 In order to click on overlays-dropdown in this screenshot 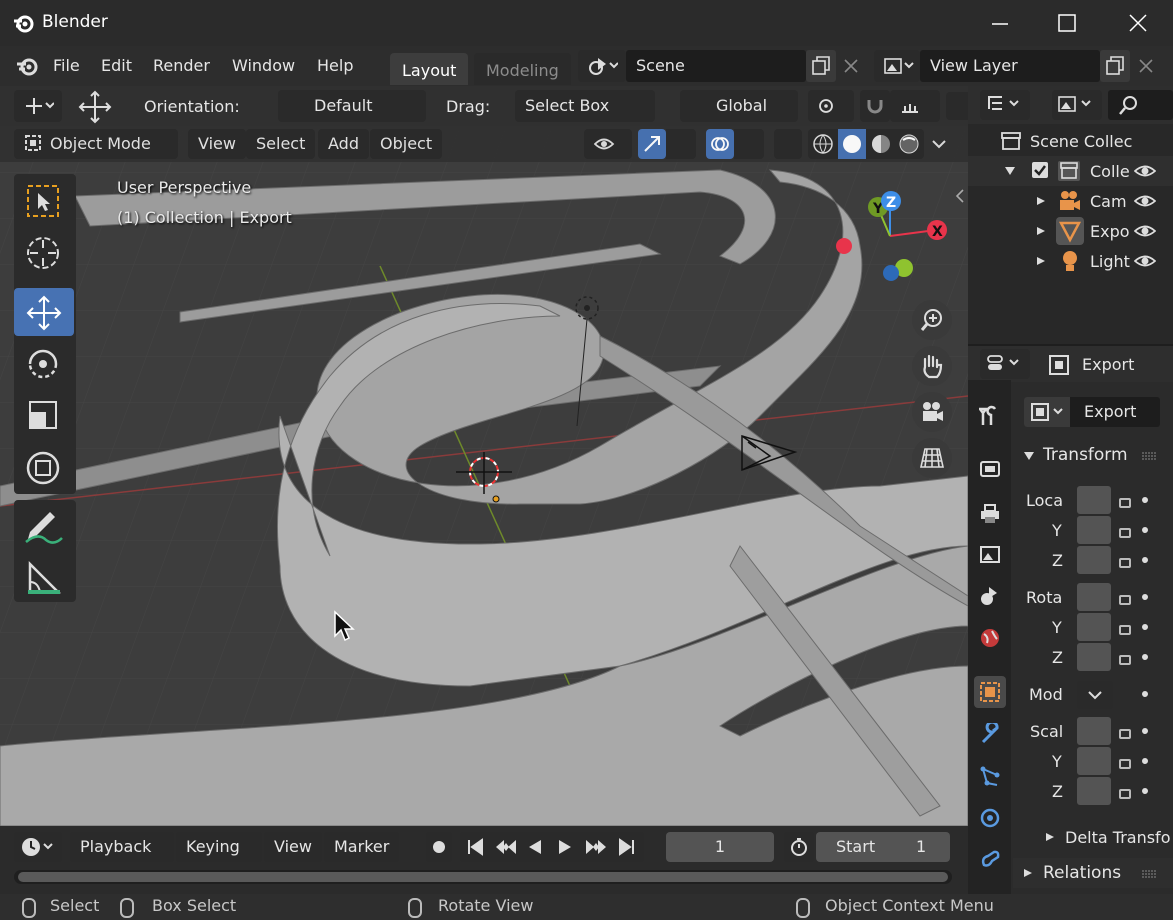, I will do `click(749, 144)`.